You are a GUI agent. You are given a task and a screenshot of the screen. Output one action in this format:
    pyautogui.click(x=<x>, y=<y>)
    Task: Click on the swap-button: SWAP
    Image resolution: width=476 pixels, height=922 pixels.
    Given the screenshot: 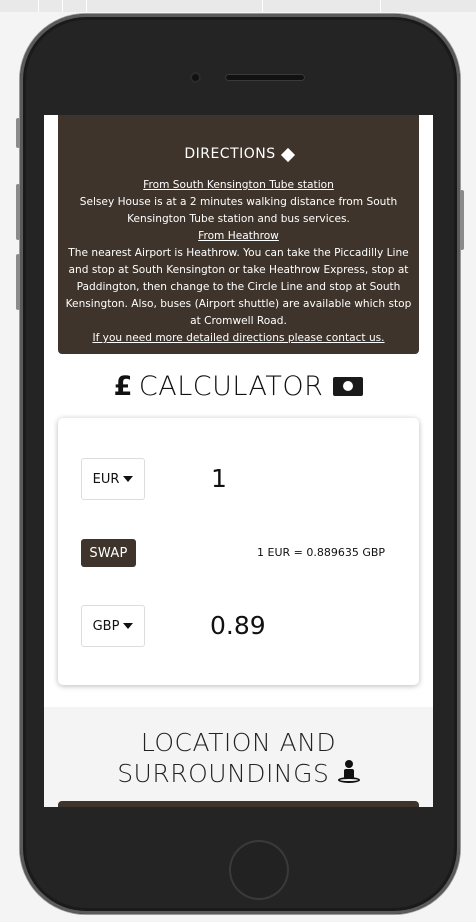 What is the action you would take?
    pyautogui.click(x=108, y=553)
    